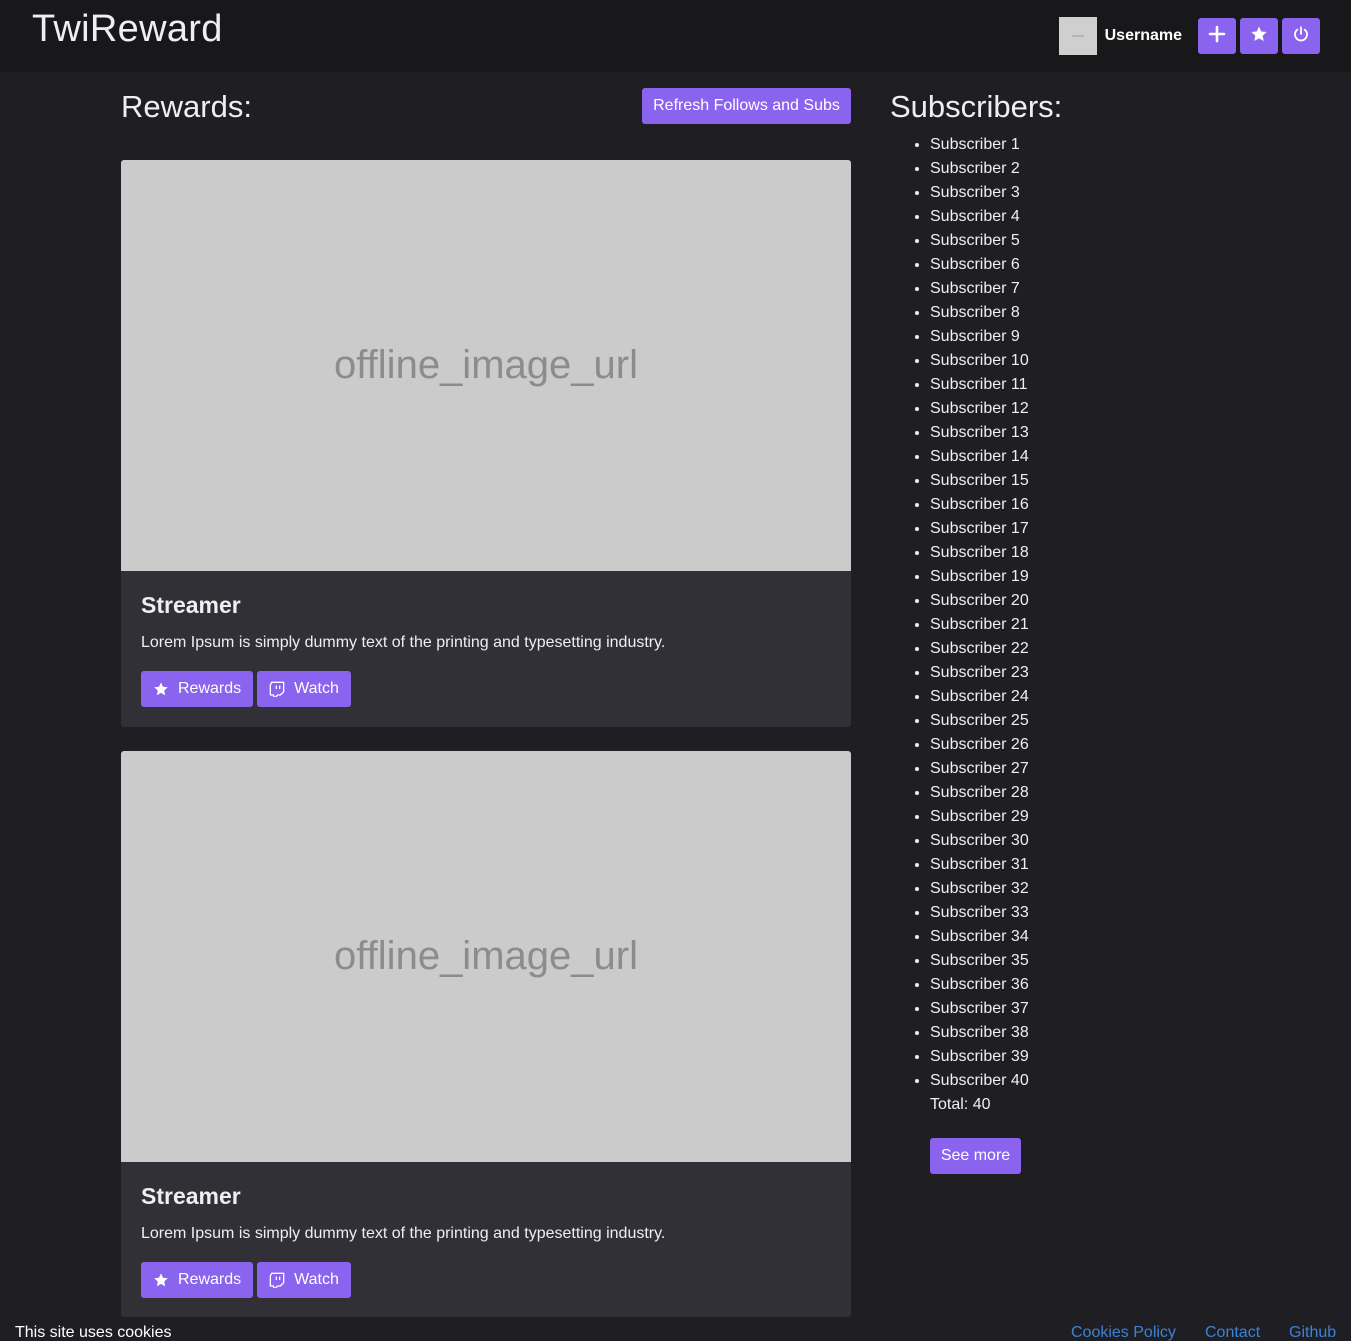 This screenshot has height=1341, width=1351. I want to click on logout-button, so click(1301, 36).